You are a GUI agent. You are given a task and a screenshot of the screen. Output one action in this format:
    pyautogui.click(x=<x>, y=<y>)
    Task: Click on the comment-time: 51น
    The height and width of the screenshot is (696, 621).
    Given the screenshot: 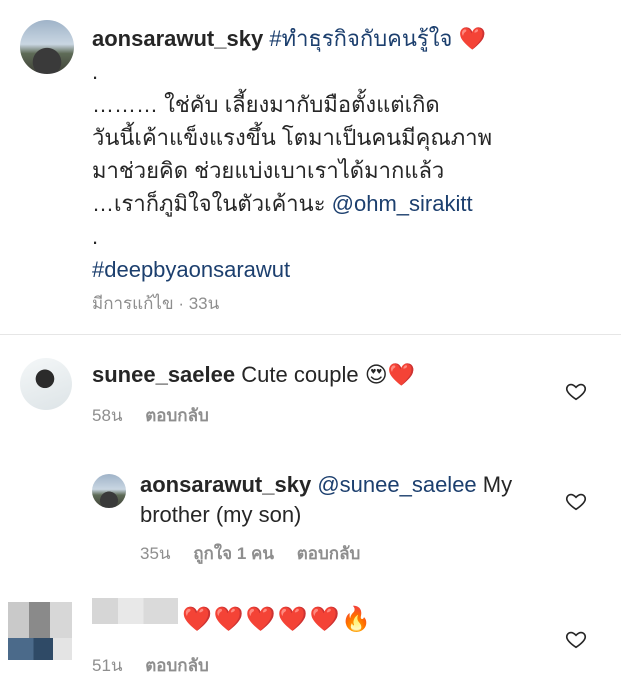 What is the action you would take?
    pyautogui.click(x=107, y=665)
    